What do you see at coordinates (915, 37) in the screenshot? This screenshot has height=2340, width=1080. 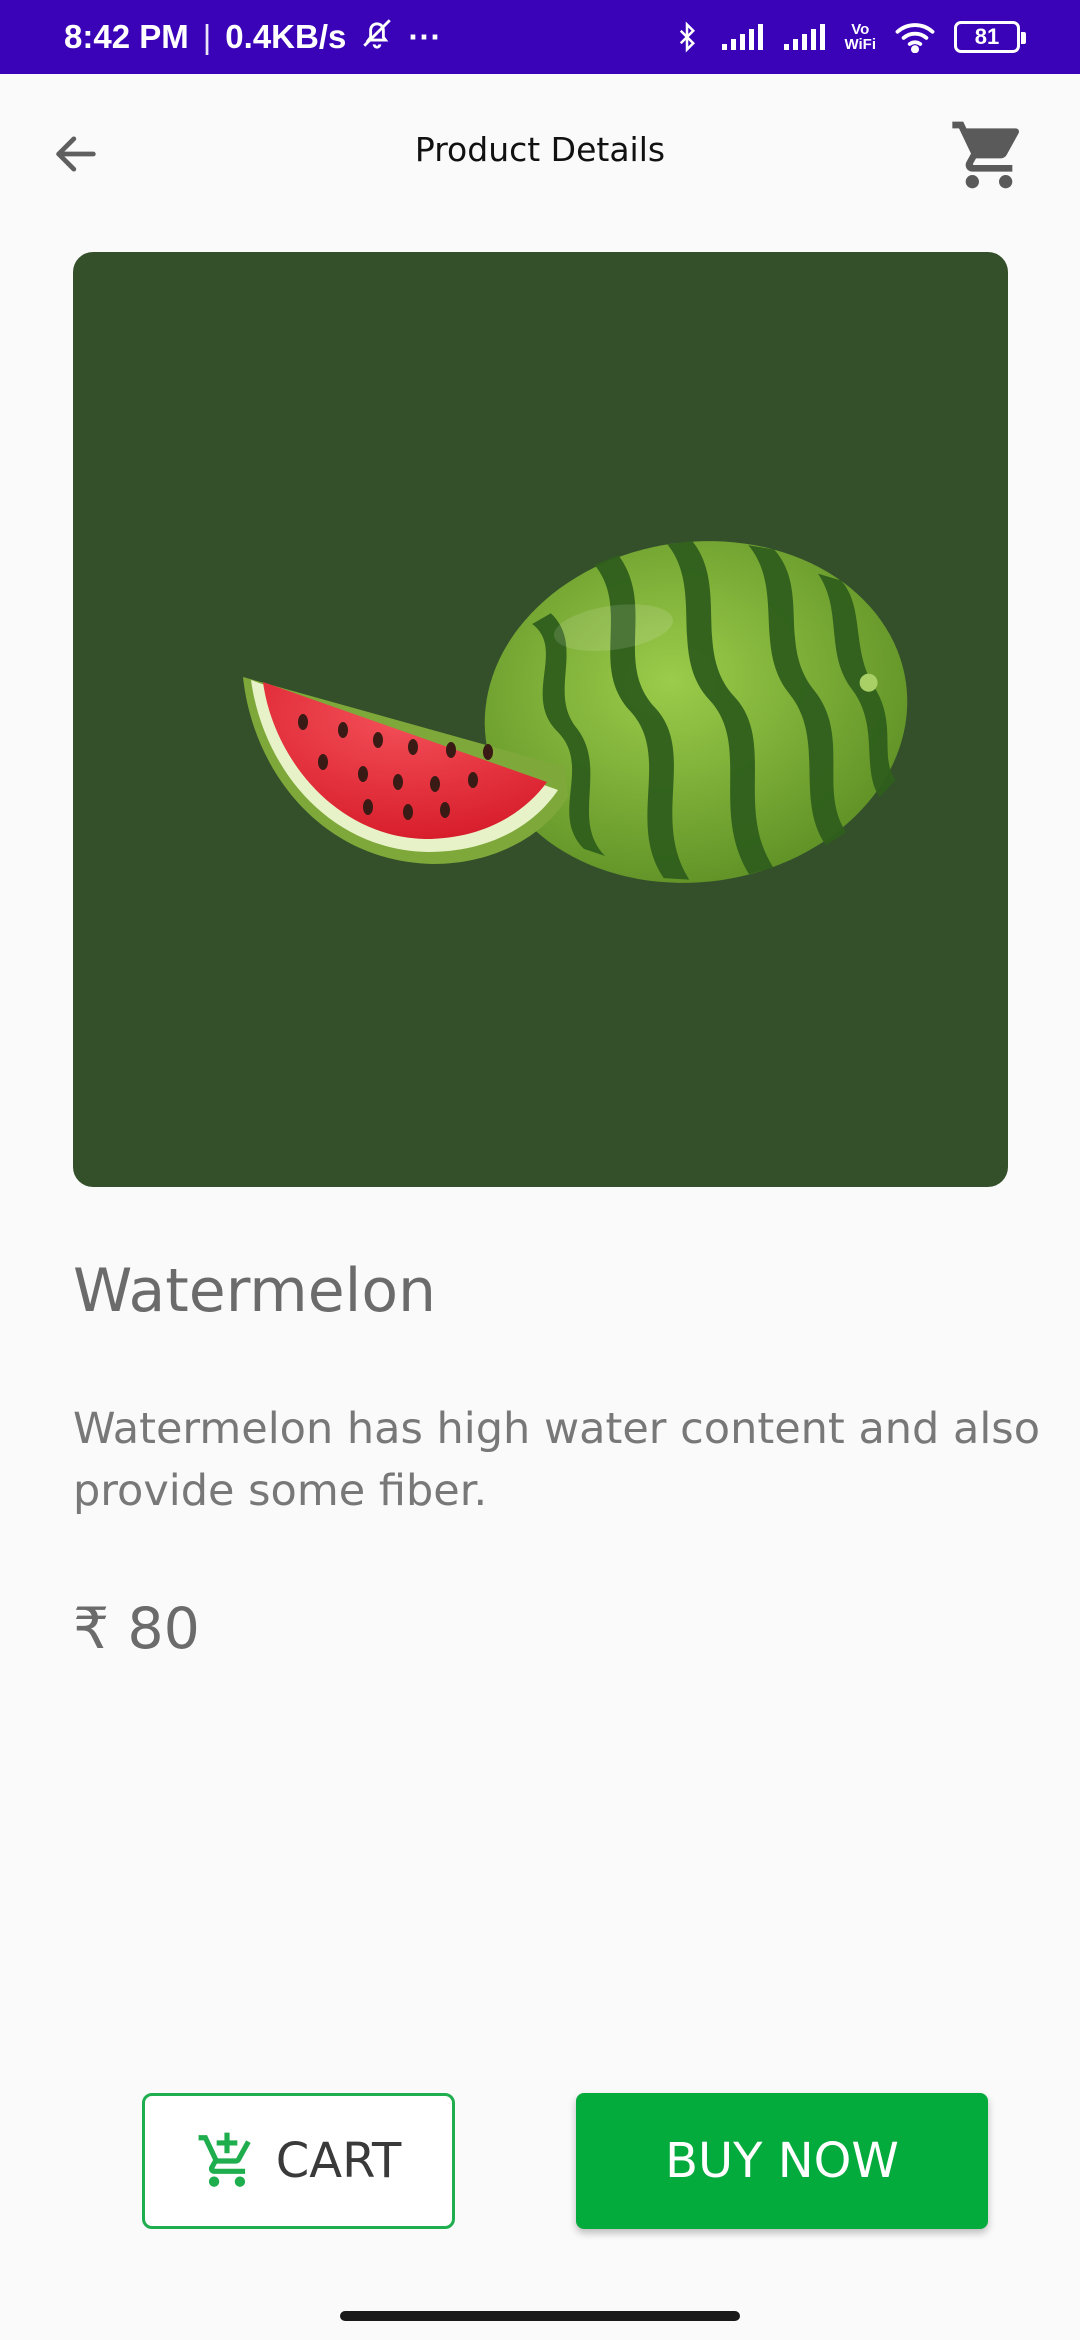 I see `wifi-icon` at bounding box center [915, 37].